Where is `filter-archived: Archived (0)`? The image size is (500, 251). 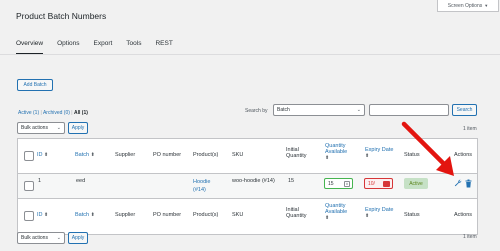
filter-archived: Archived (0) is located at coordinates (56, 113).